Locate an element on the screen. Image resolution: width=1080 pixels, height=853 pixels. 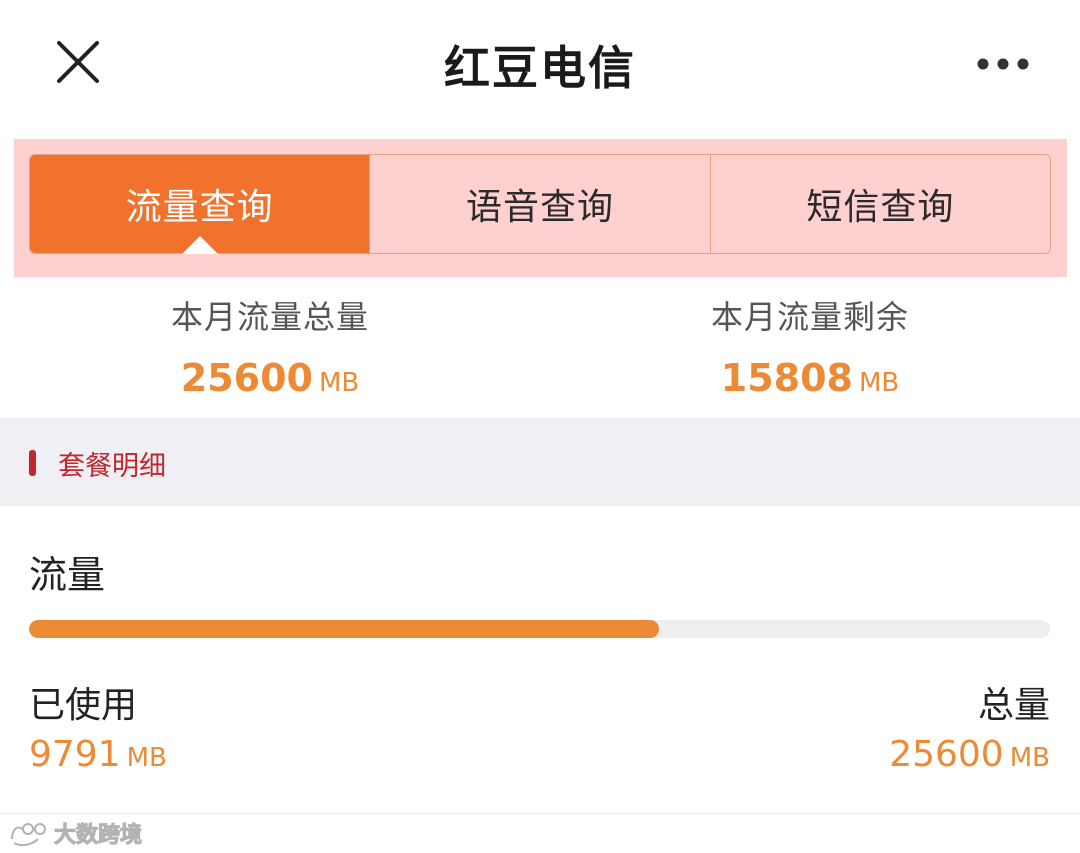
monthly-remaining-label: 本月流量剩余 is located at coordinates (809, 317).